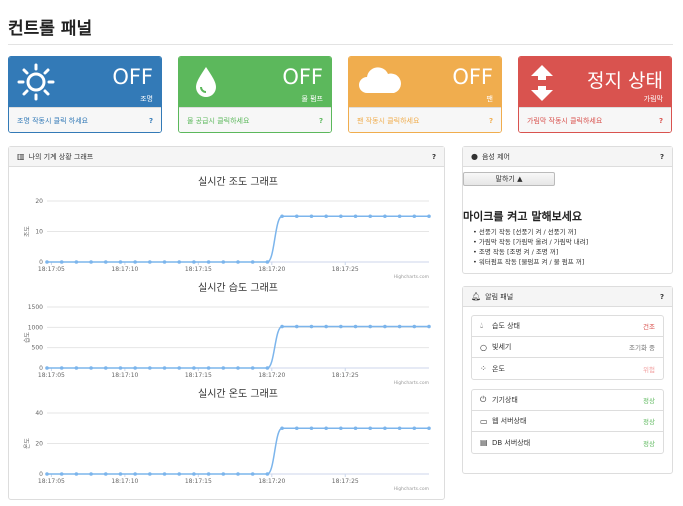 The width and height of the screenshot is (683, 506). Describe the element at coordinates (380, 84) in the screenshot. I see `cloud-icon` at that location.